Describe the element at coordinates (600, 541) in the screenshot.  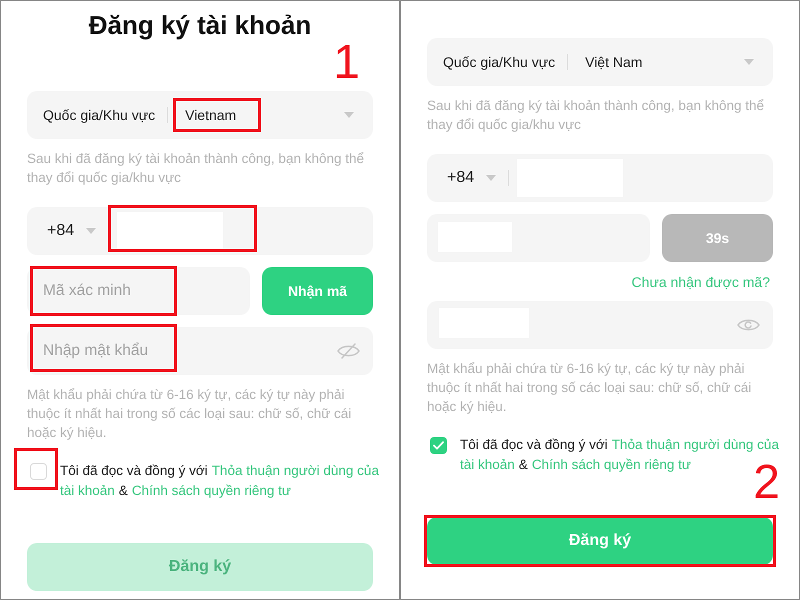
I see `register-button: Đăng ký` at that location.